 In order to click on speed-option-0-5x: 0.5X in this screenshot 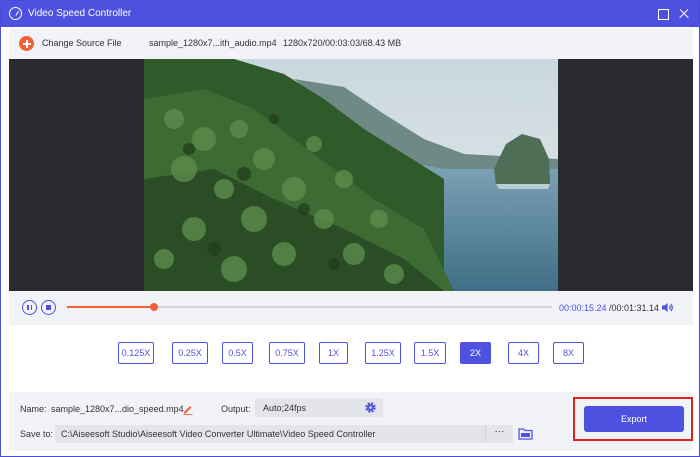, I will do `click(237, 353)`.